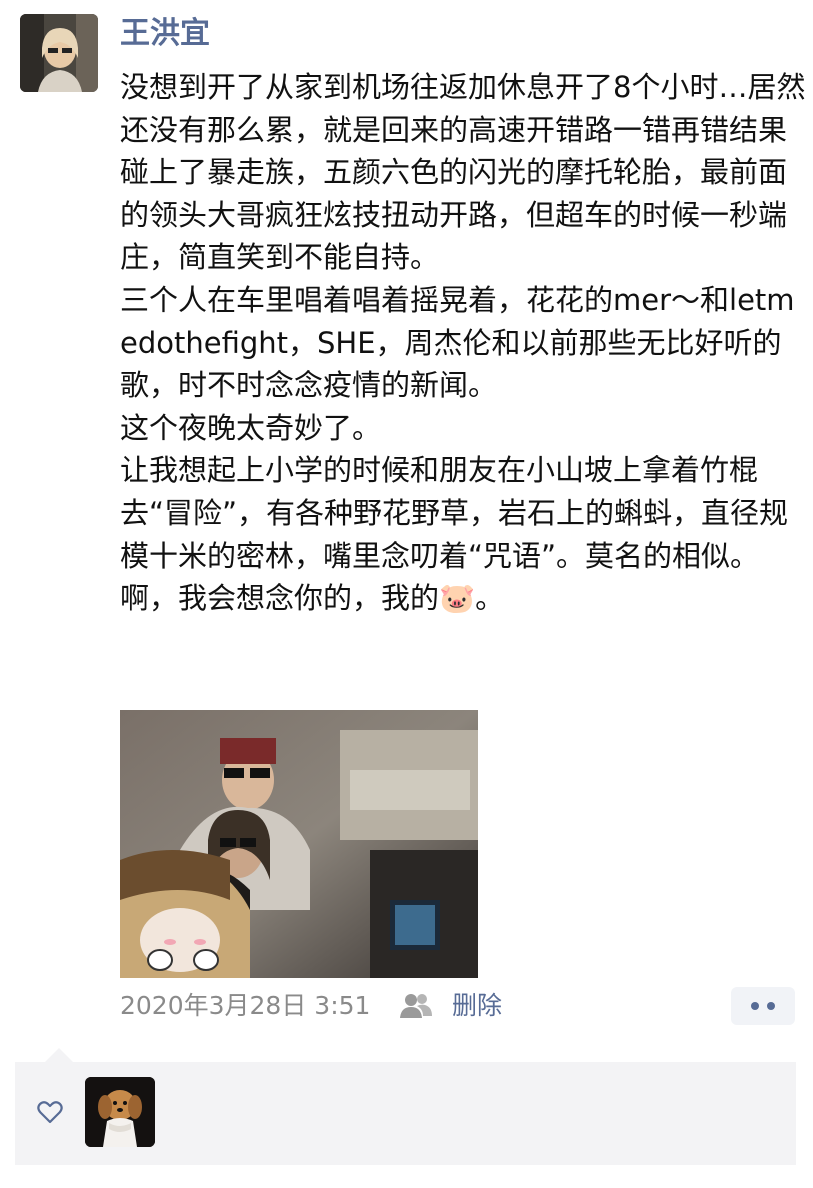 The image size is (813, 1188). What do you see at coordinates (59, 53) in the screenshot?
I see `author-avatar` at bounding box center [59, 53].